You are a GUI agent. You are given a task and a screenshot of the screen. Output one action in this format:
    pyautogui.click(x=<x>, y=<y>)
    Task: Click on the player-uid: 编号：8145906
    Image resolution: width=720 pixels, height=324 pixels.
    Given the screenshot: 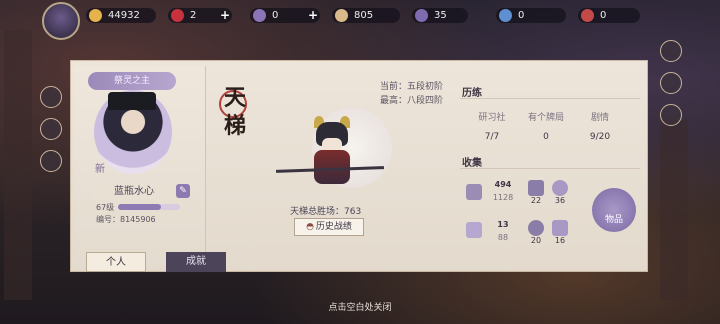 What is the action you would take?
    pyautogui.click(x=126, y=219)
    